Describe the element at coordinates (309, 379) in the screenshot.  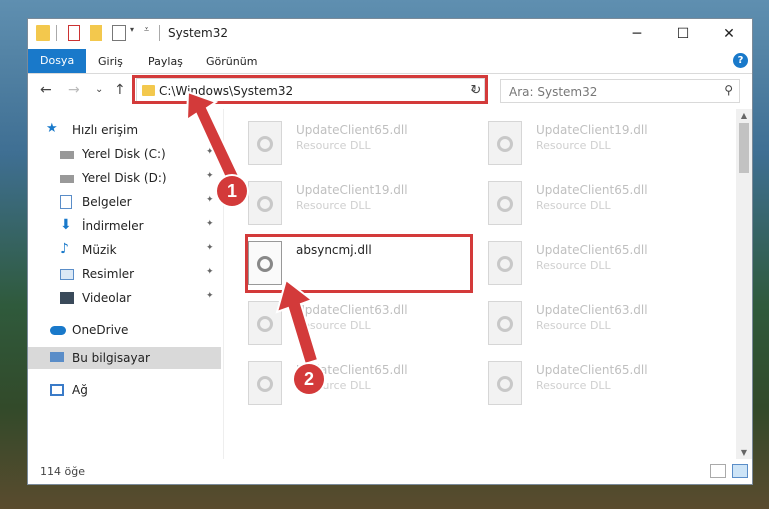
I see `step-2-callout: 2` at that location.